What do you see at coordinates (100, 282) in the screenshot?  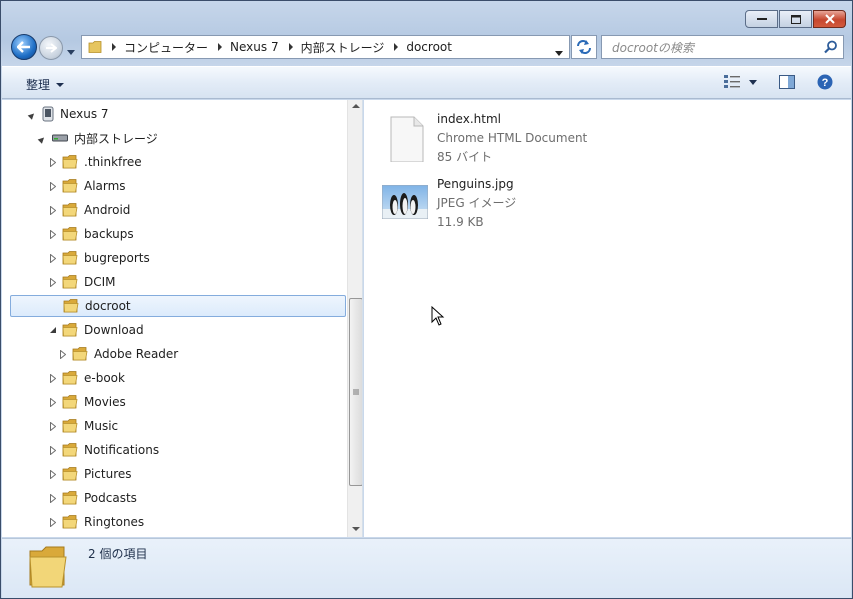 I see `tree-item-label: DCIM` at bounding box center [100, 282].